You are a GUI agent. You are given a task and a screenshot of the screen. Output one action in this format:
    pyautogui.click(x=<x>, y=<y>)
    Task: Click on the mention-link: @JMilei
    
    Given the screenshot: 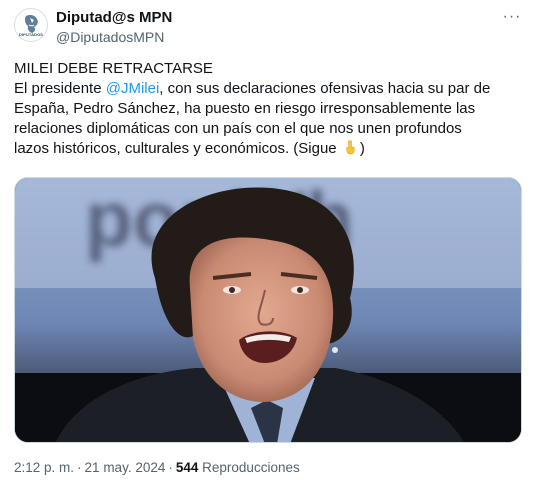 What is the action you would take?
    pyautogui.click(x=133, y=88)
    